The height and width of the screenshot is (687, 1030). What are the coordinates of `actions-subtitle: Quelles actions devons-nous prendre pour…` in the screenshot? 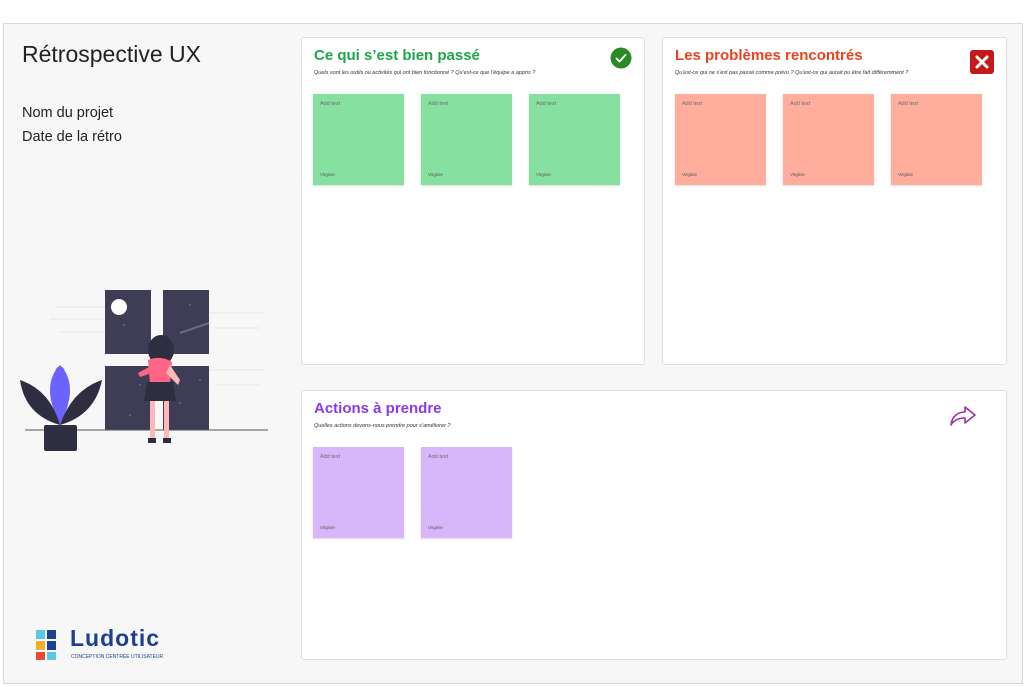 It's located at (382, 426).